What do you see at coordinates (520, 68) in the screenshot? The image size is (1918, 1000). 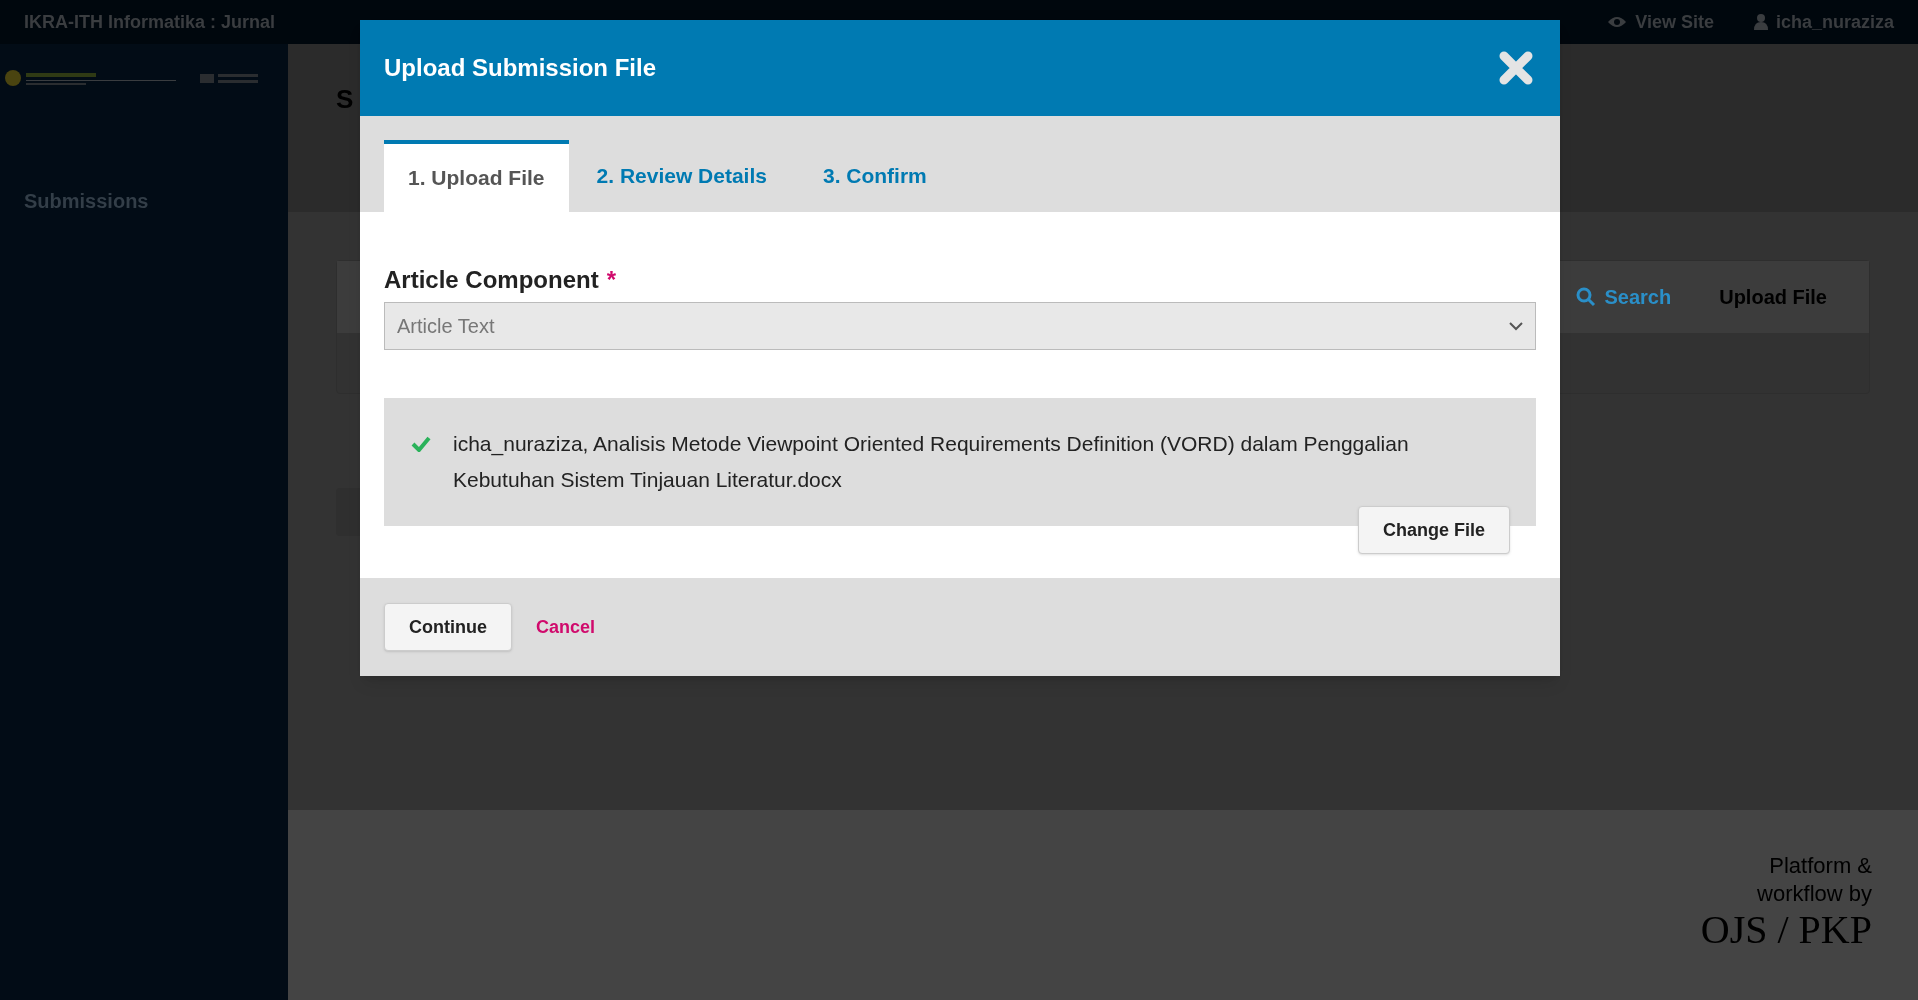 I see `dialog-title: Upload Submission File` at bounding box center [520, 68].